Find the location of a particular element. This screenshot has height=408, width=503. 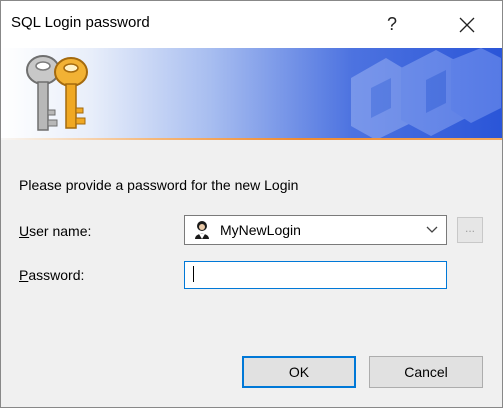

cancel-button: Cancel is located at coordinates (426, 372).